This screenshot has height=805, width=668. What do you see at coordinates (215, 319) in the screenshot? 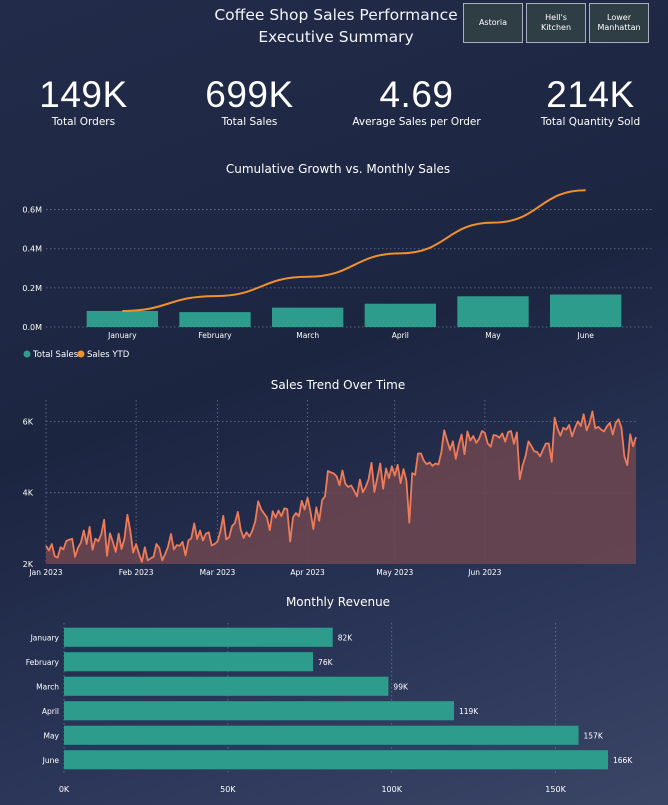
I see `chart1-bar-february` at bounding box center [215, 319].